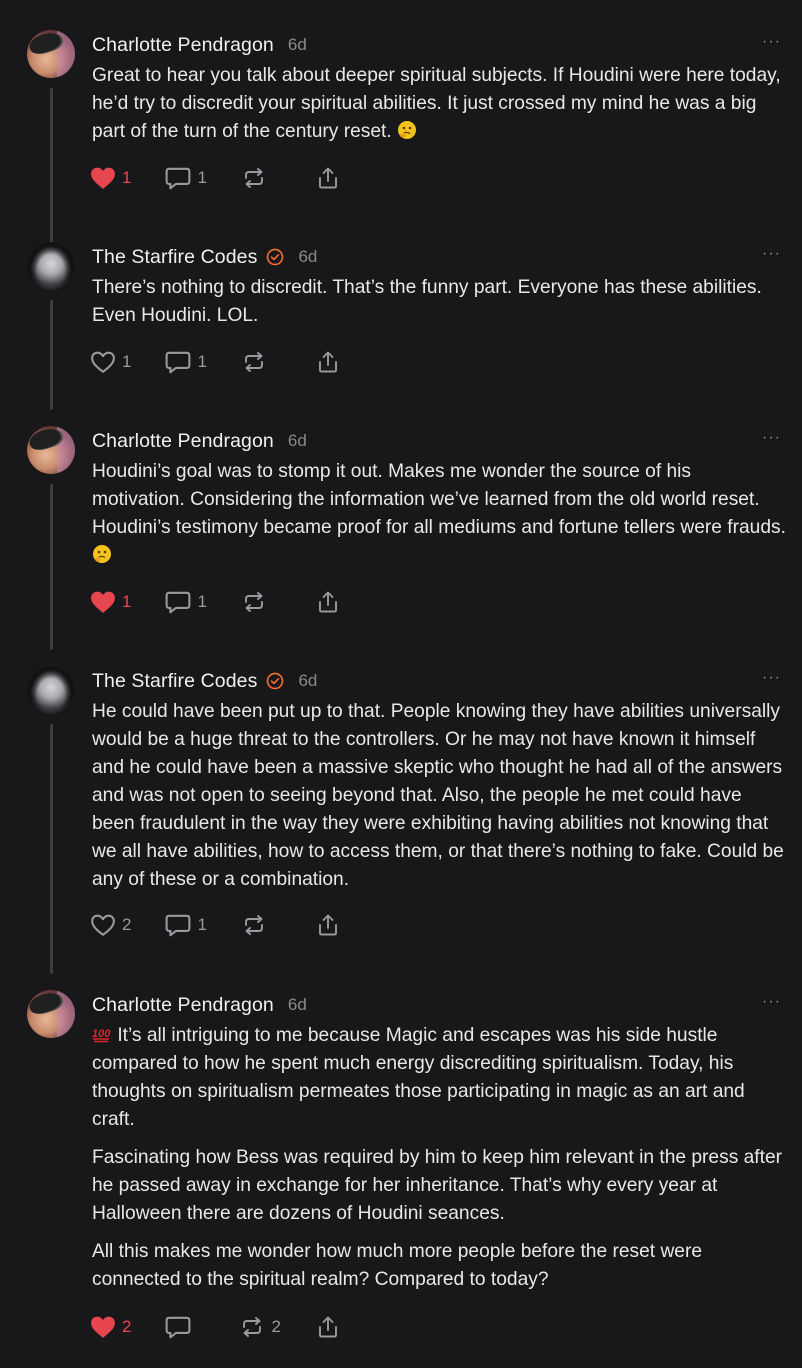 The height and width of the screenshot is (1368, 802). Describe the element at coordinates (232, 925) in the screenshot. I see `comment-actions: 2 1` at that location.